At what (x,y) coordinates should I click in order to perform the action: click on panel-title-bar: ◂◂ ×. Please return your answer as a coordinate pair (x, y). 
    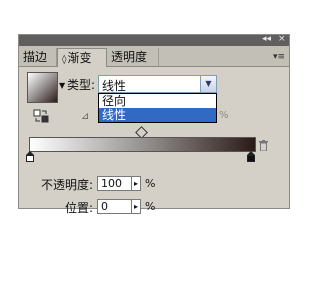
    Looking at the image, I should click on (154, 39).